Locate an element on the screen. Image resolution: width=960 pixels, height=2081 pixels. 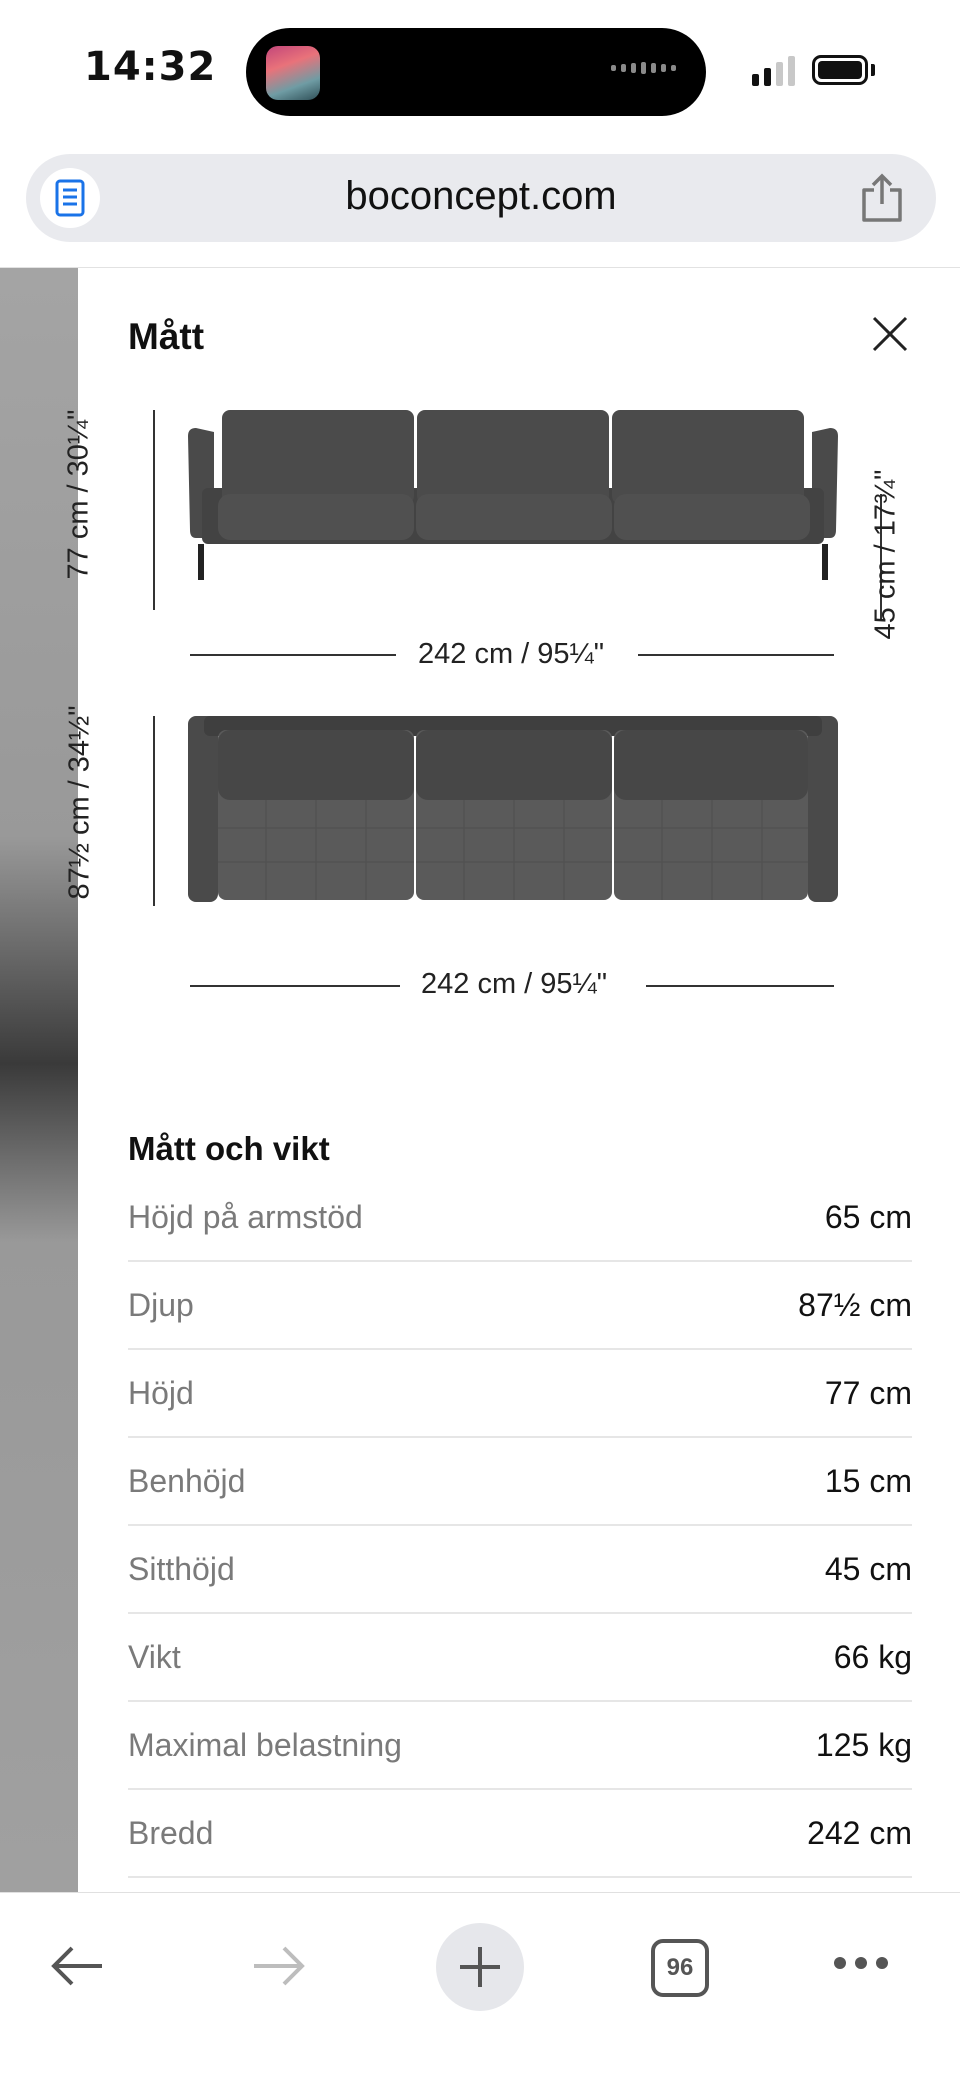
plus-icon is located at coordinates (480, 1967).